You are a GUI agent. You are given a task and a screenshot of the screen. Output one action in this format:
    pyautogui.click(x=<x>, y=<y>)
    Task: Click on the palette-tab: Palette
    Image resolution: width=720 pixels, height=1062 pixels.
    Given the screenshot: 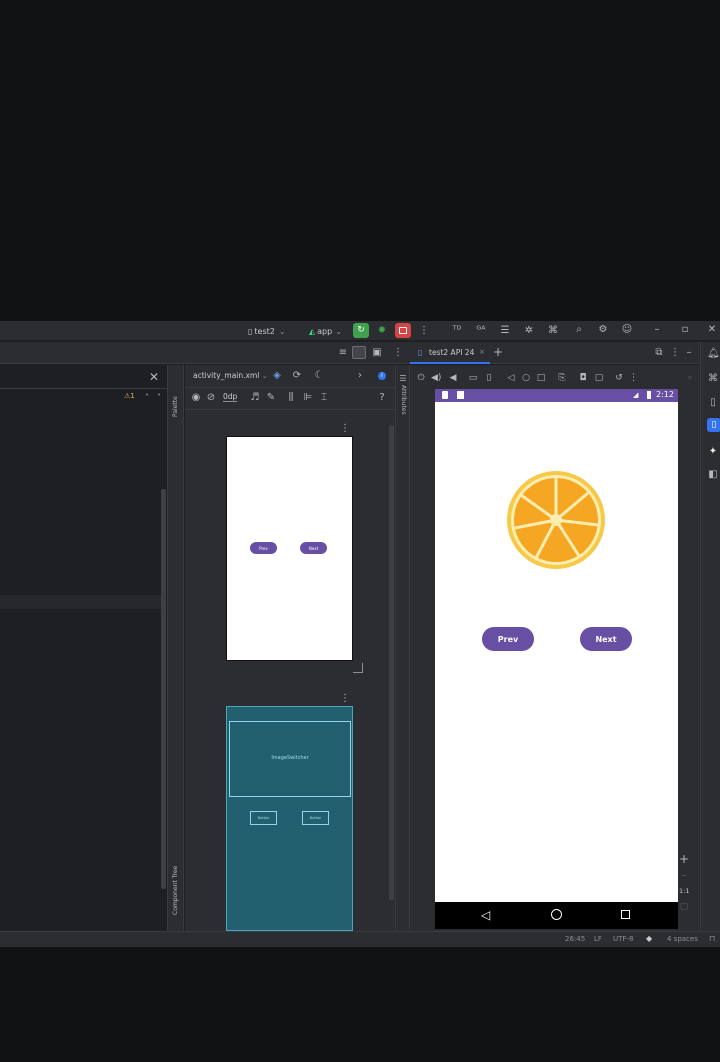 What is the action you would take?
    pyautogui.click(x=175, y=406)
    